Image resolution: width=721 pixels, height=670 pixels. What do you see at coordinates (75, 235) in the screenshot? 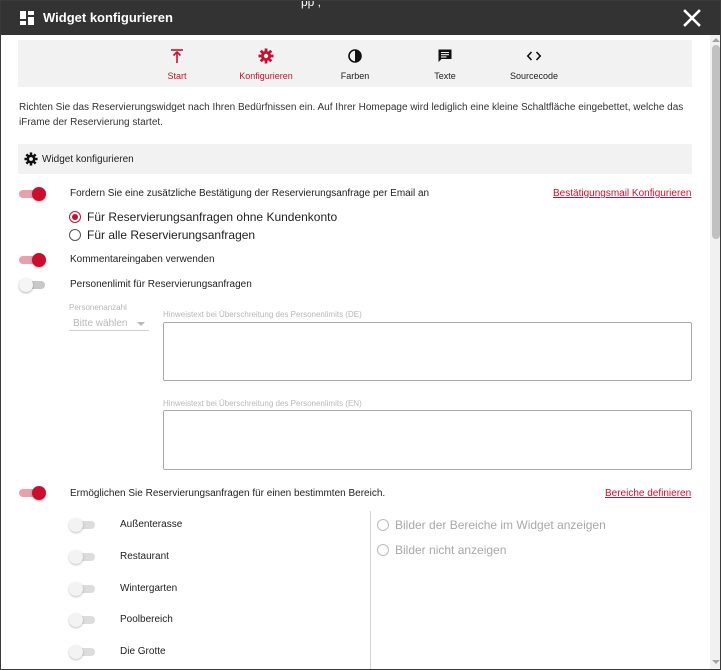
I see `radio-all-requests` at bounding box center [75, 235].